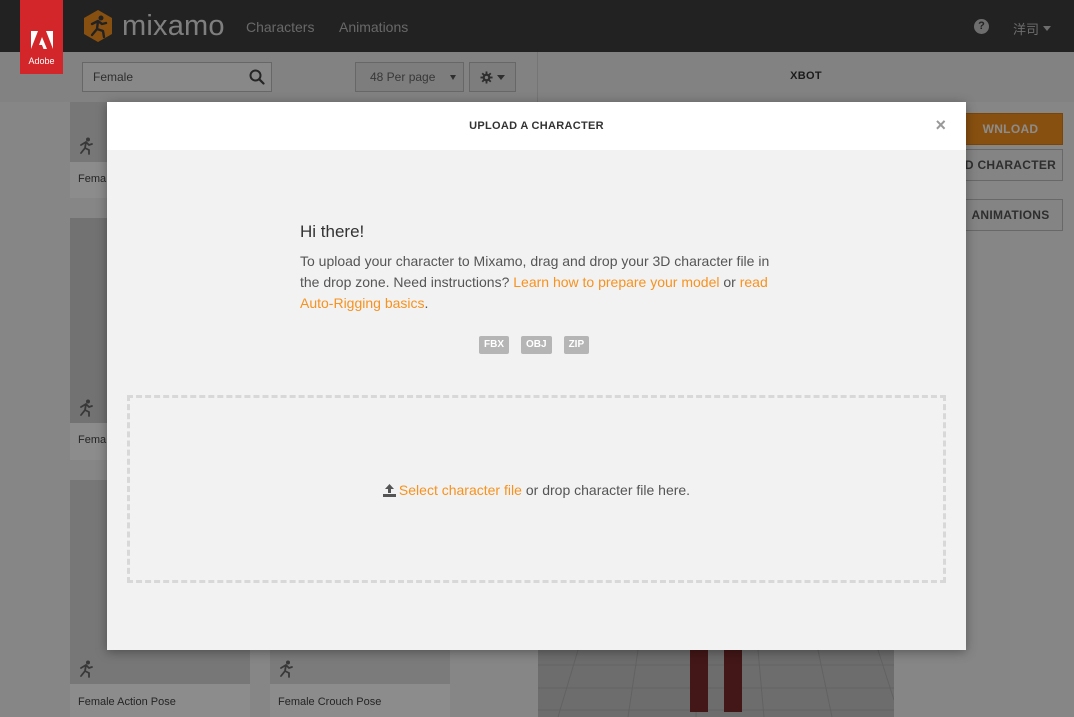 This screenshot has width=1074, height=717. What do you see at coordinates (940, 125) in the screenshot?
I see `close-icon: ×` at bounding box center [940, 125].